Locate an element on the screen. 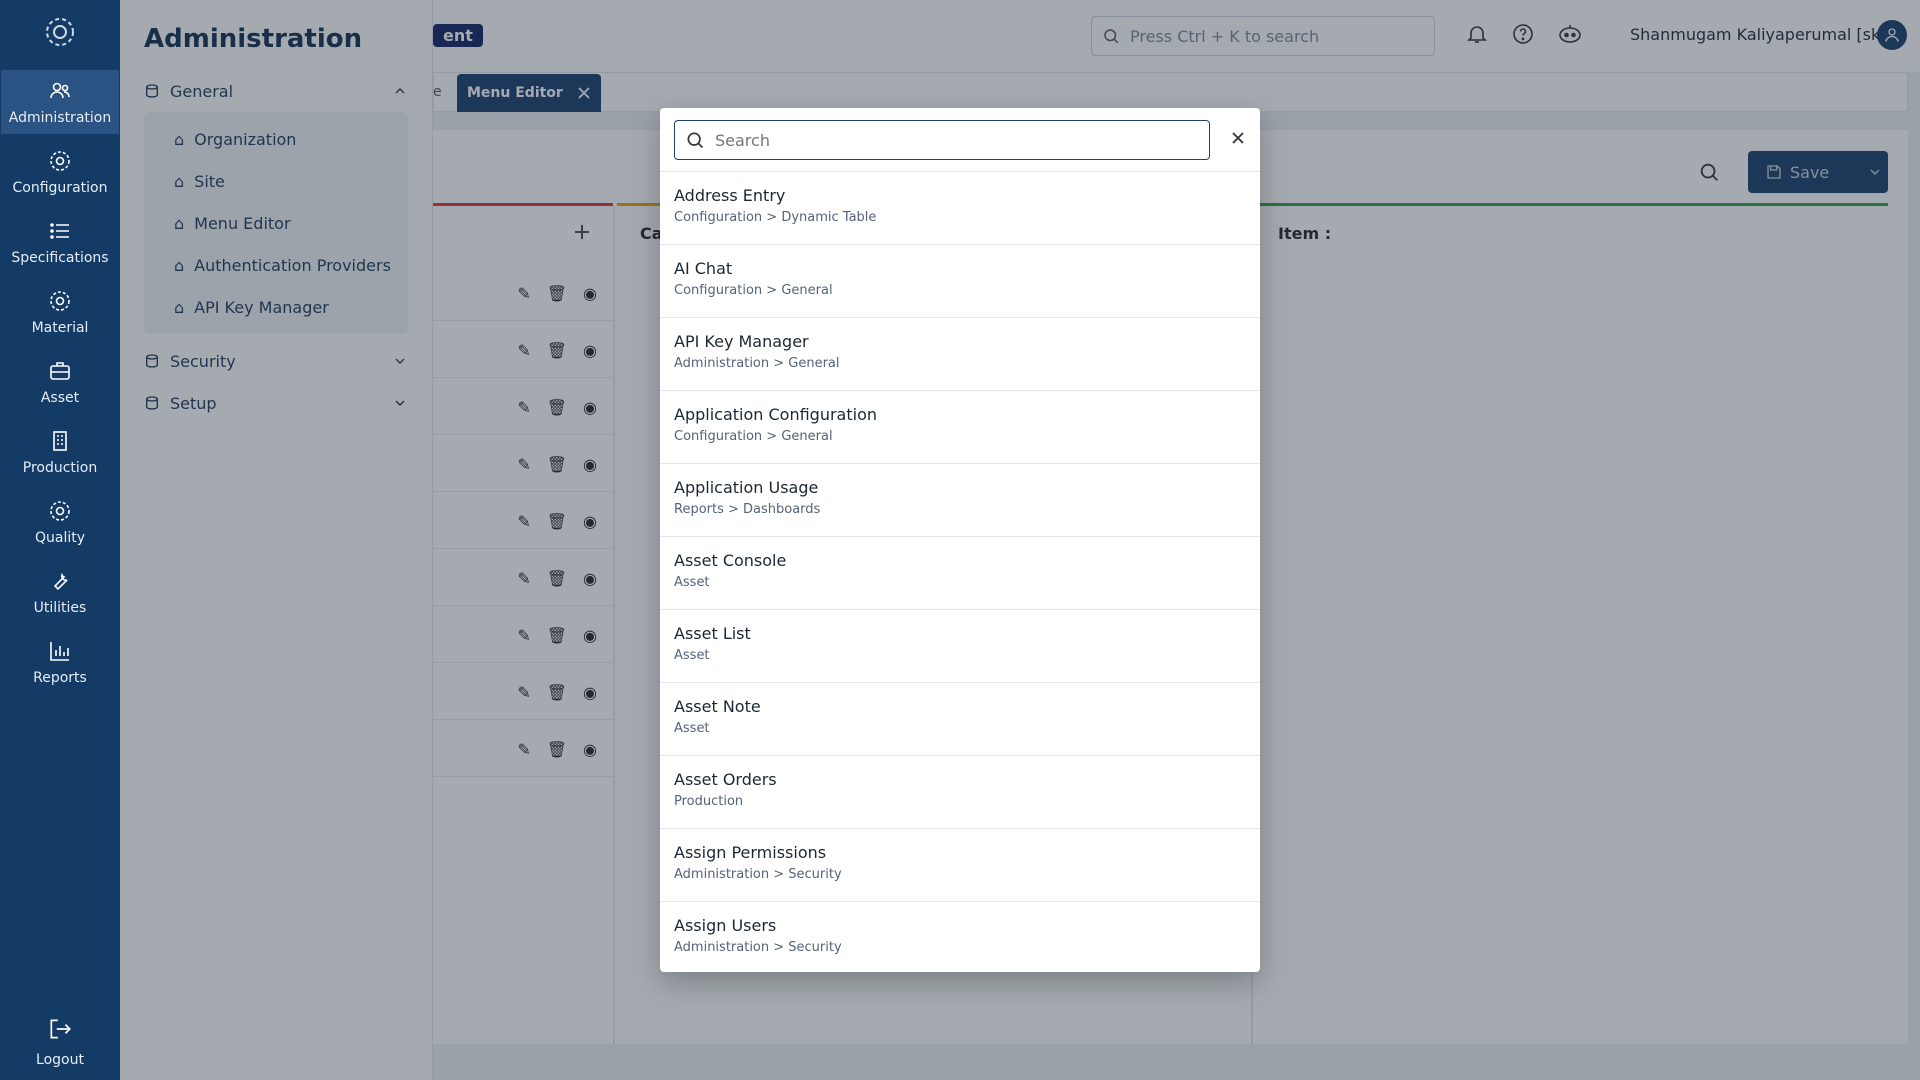 Image resolution: width=1920 pixels, height=1080 pixels. rail-item-utilities: Utilities is located at coordinates (60, 592).